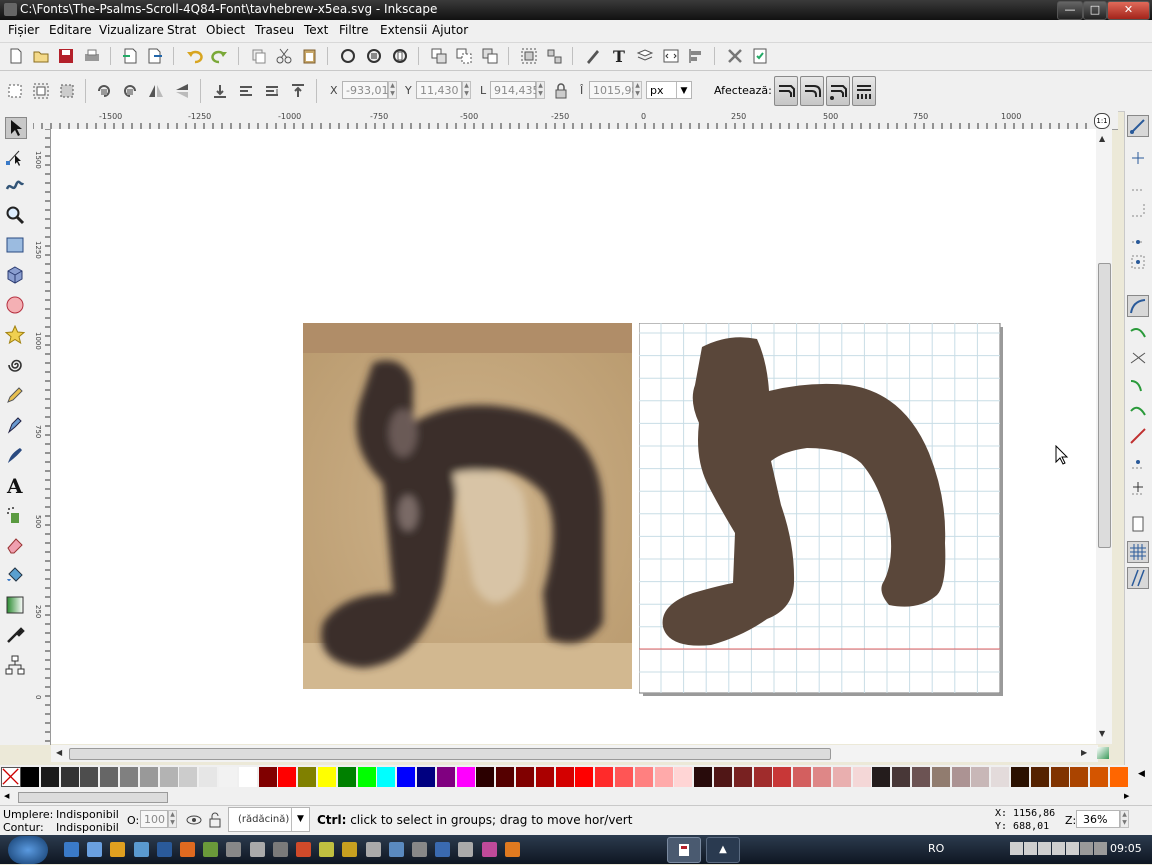 This screenshot has width=1152, height=865. I want to click on menu-obiect: Obiect, so click(225, 30).